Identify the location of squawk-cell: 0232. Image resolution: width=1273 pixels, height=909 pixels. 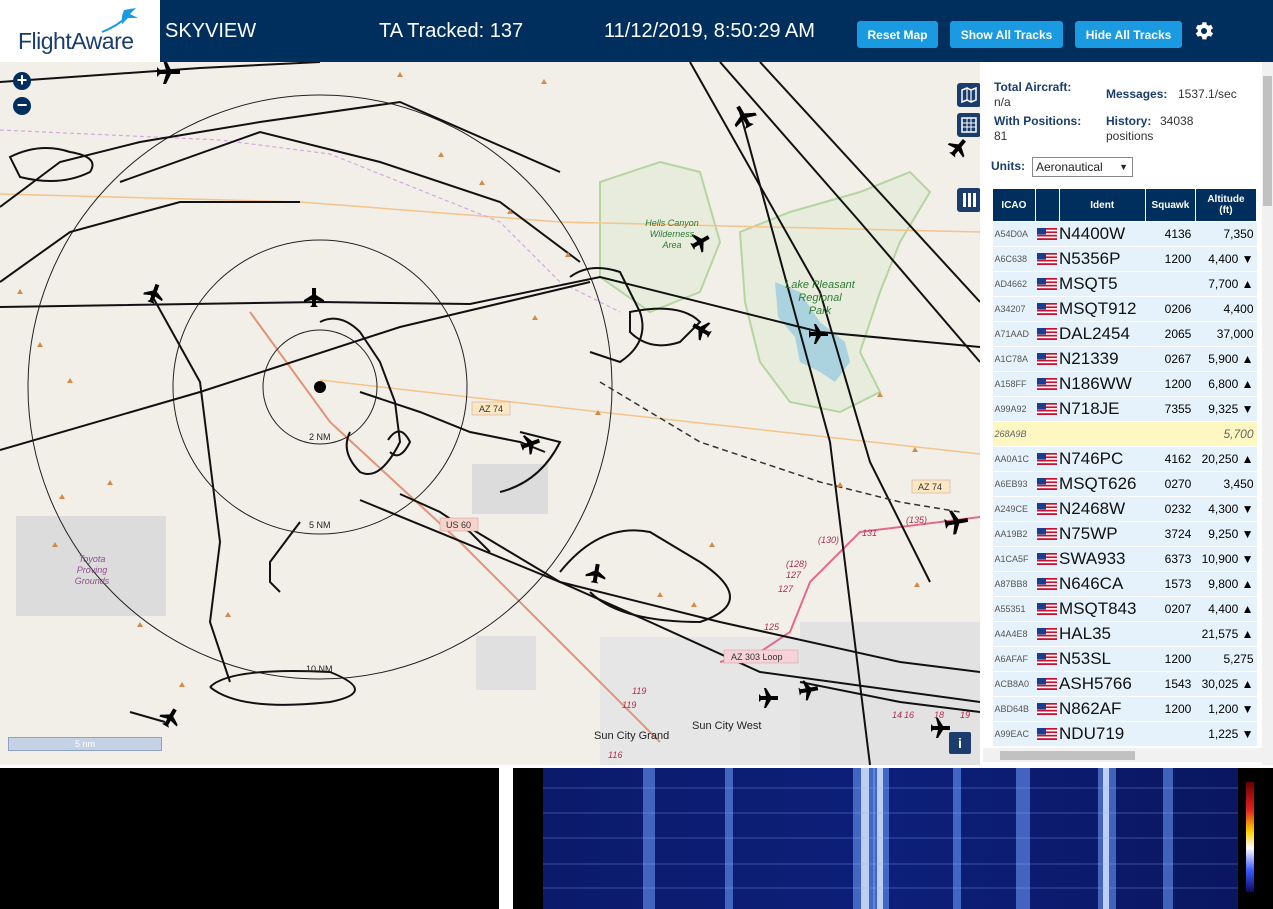
(1170, 509).